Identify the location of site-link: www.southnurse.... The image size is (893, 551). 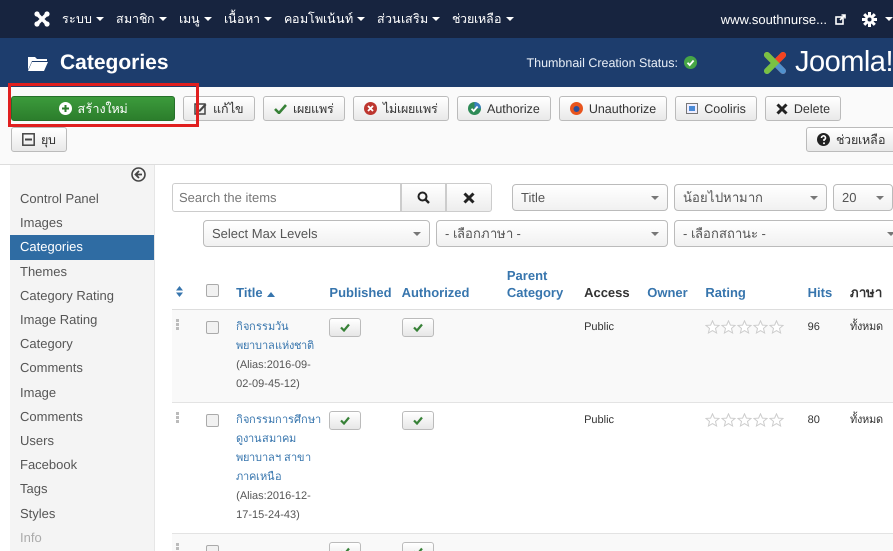
(773, 19).